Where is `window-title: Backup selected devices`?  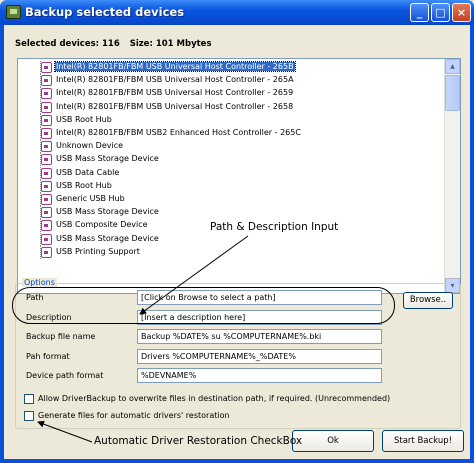
window-title: Backup selected devices is located at coordinates (105, 12).